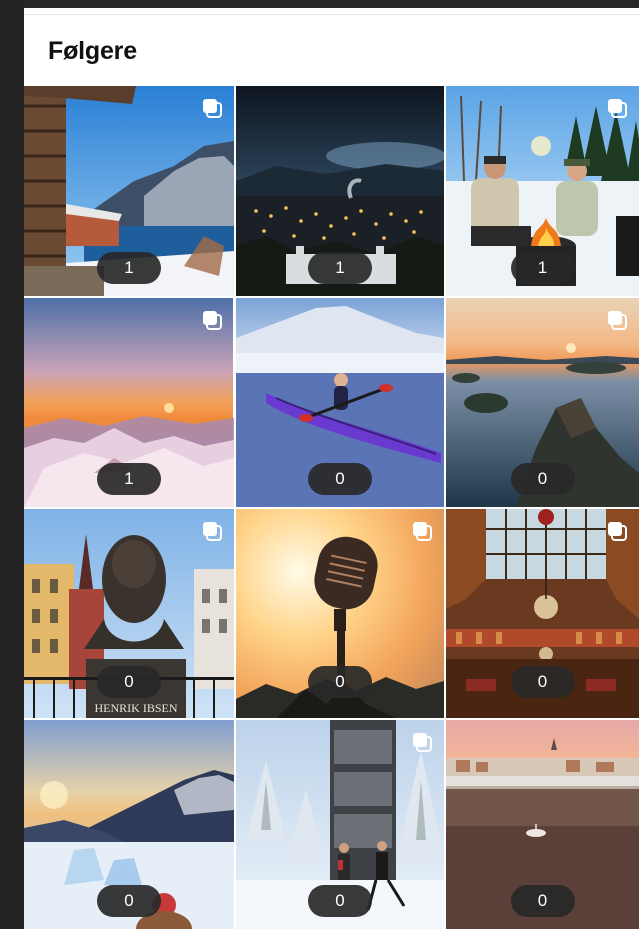  What do you see at coordinates (129, 402) in the screenshot?
I see `post-tile-4: 1` at bounding box center [129, 402].